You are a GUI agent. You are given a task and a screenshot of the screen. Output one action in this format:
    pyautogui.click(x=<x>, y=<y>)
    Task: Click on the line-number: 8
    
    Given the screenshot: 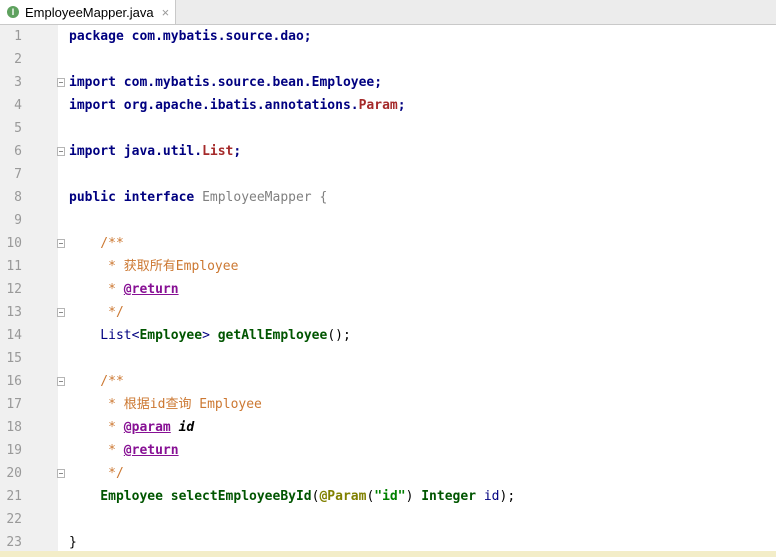 What is the action you would take?
    pyautogui.click(x=18, y=197)
    